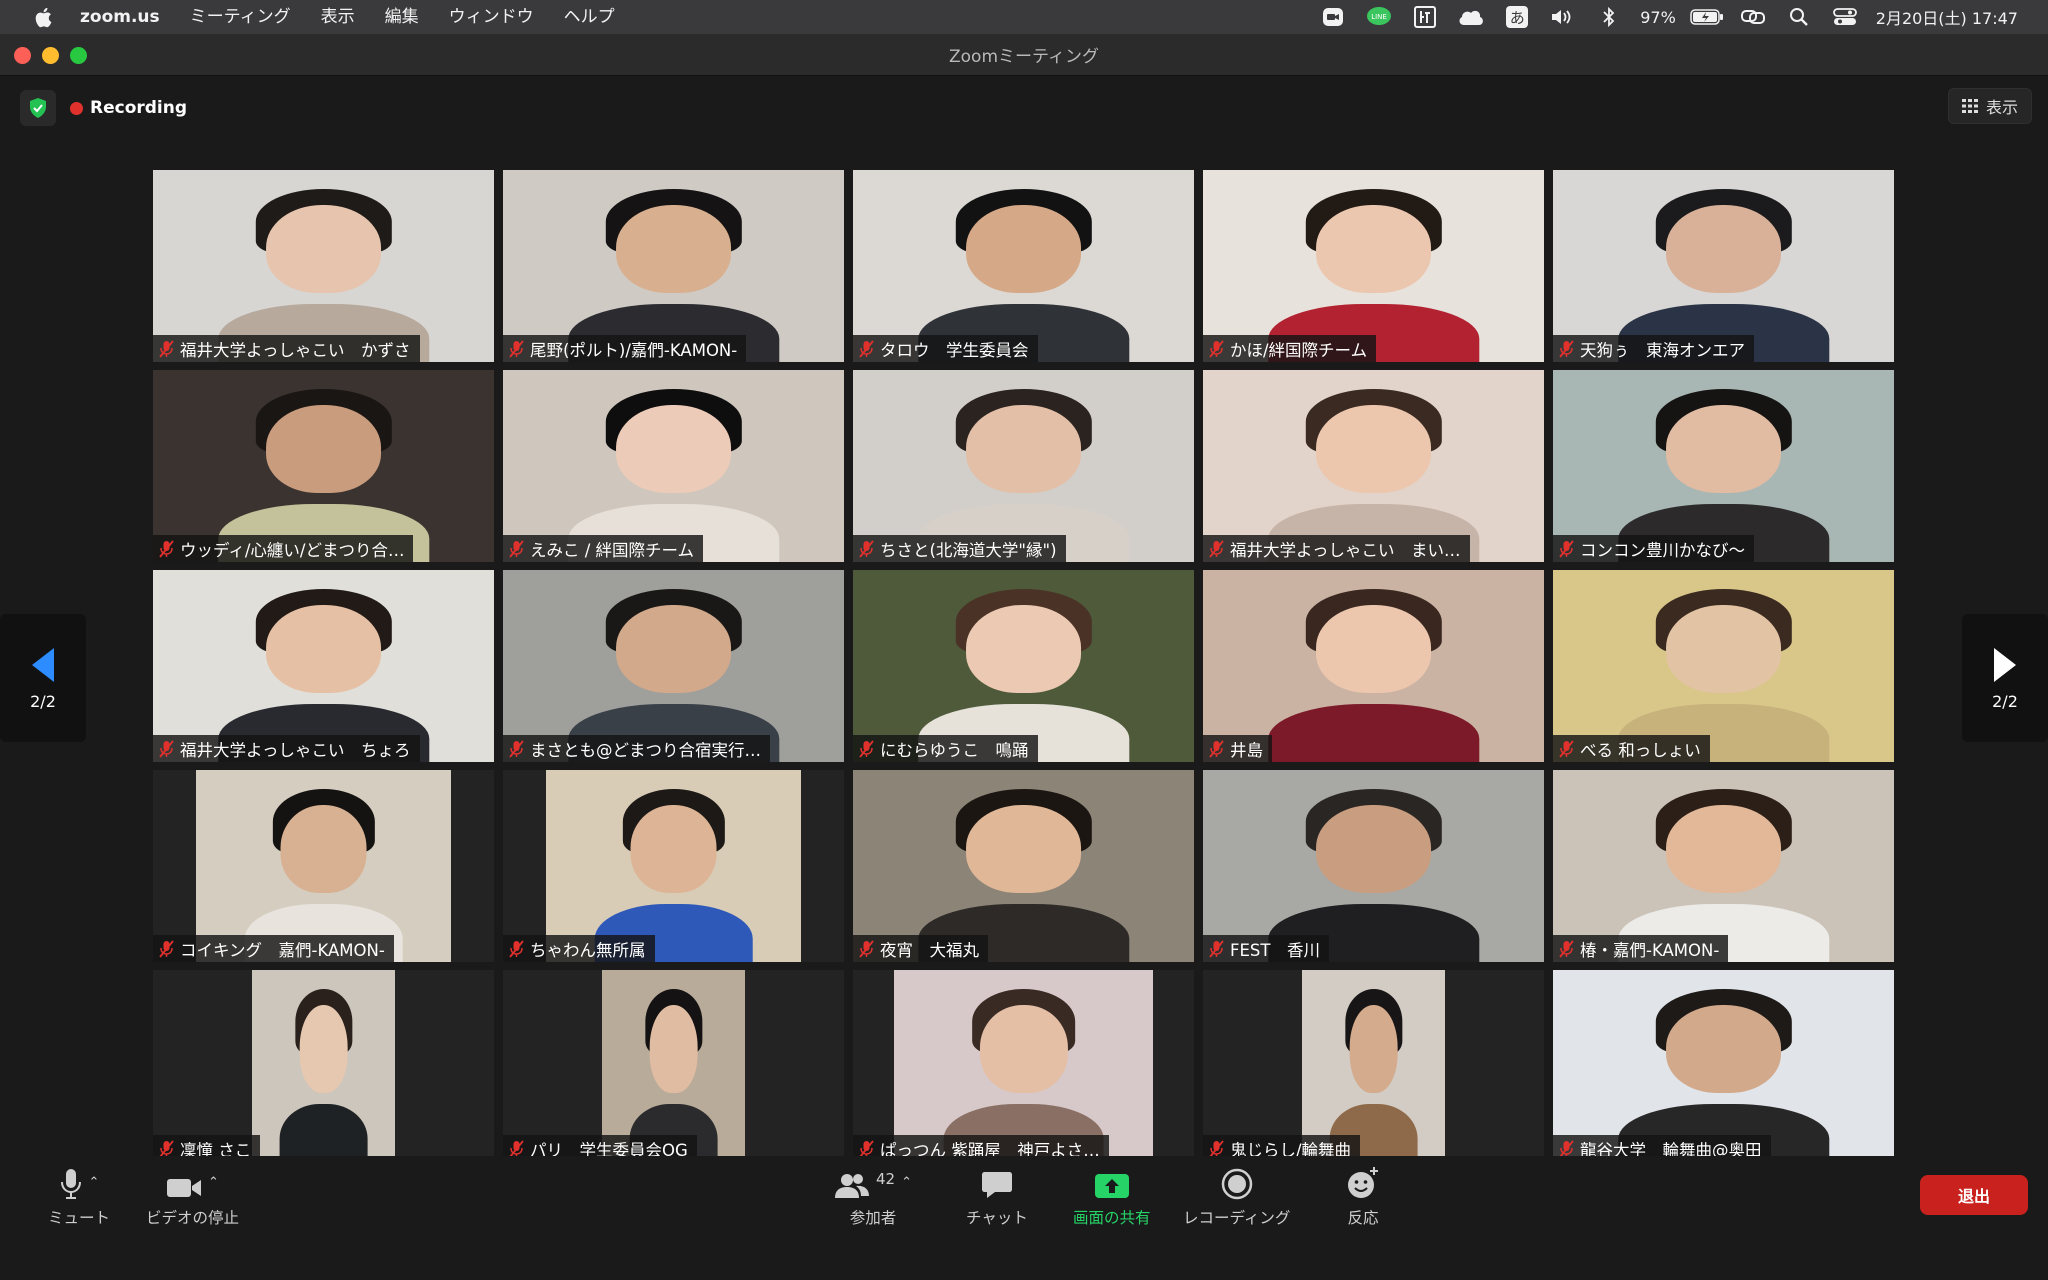 Image resolution: width=2048 pixels, height=1280 pixels. I want to click on video-tile: にむらゆうこ 鳴踊, so click(1023, 666).